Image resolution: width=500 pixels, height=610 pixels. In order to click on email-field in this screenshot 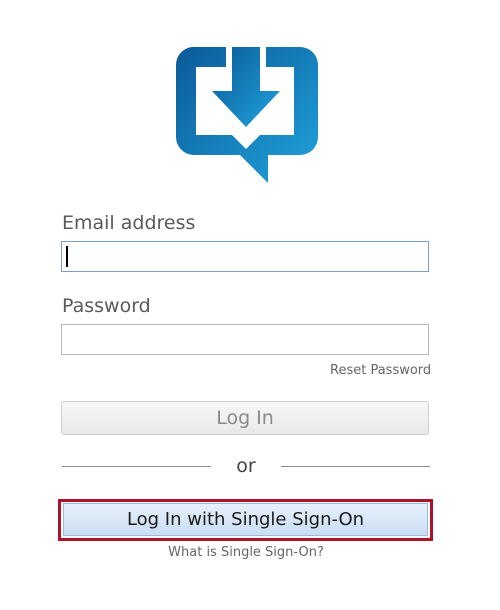, I will do `click(245, 256)`.